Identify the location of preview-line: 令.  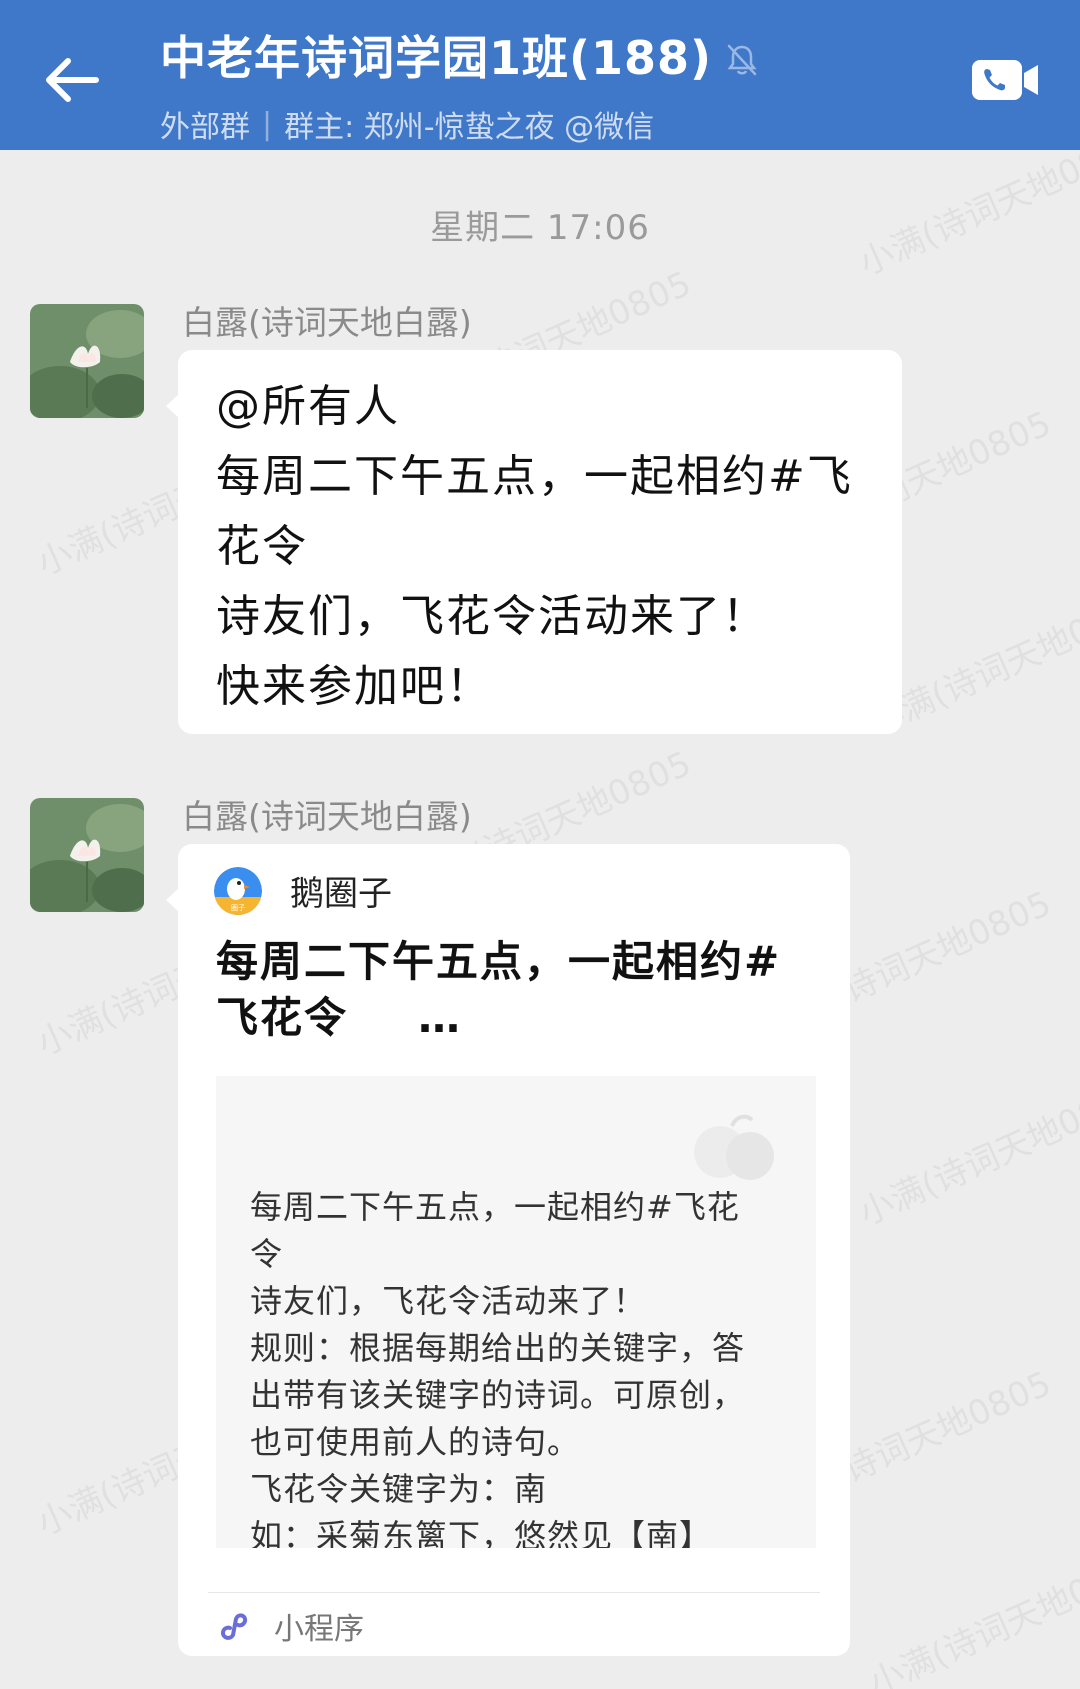
(267, 1254).